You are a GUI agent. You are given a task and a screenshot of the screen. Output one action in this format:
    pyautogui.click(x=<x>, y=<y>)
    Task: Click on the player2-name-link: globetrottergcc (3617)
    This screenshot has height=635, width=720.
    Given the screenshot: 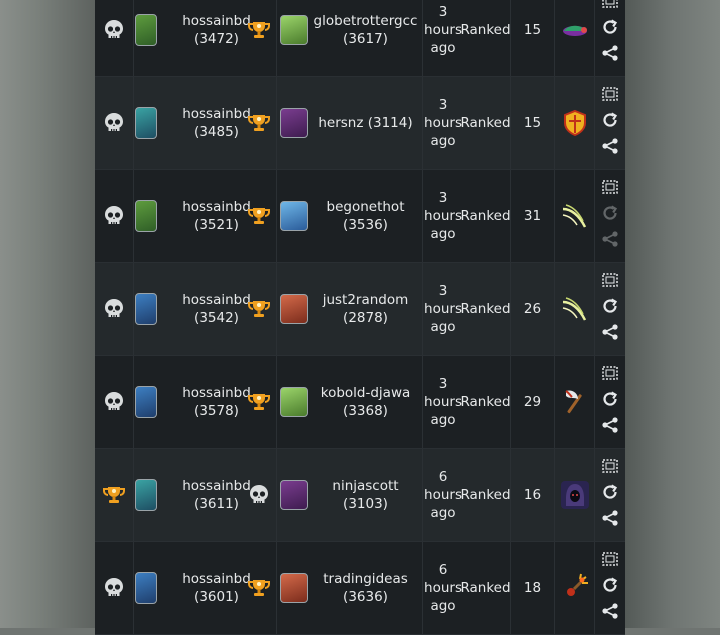 What is the action you would take?
    pyautogui.click(x=366, y=38)
    